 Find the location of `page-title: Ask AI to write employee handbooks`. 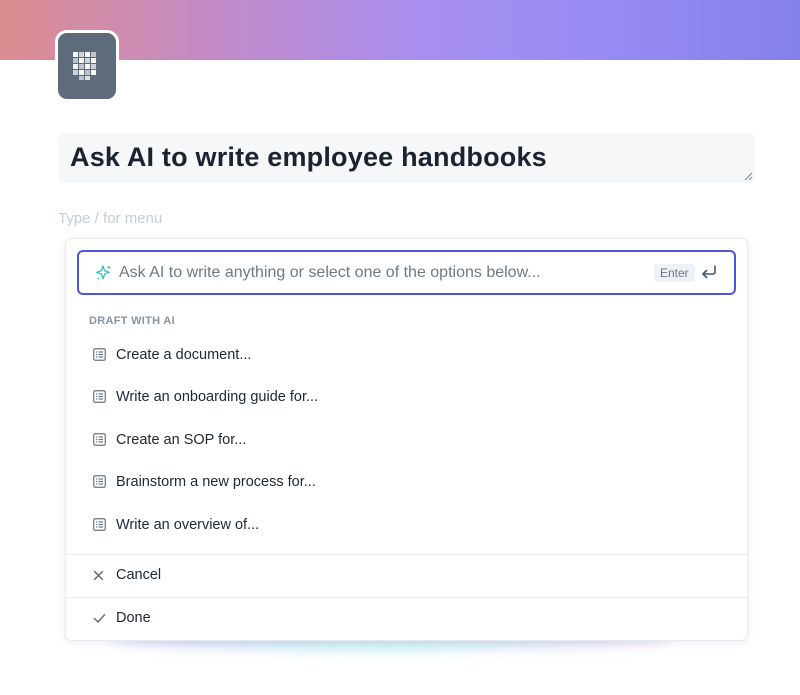

page-title: Ask AI to write employee handbooks is located at coordinates (308, 157).